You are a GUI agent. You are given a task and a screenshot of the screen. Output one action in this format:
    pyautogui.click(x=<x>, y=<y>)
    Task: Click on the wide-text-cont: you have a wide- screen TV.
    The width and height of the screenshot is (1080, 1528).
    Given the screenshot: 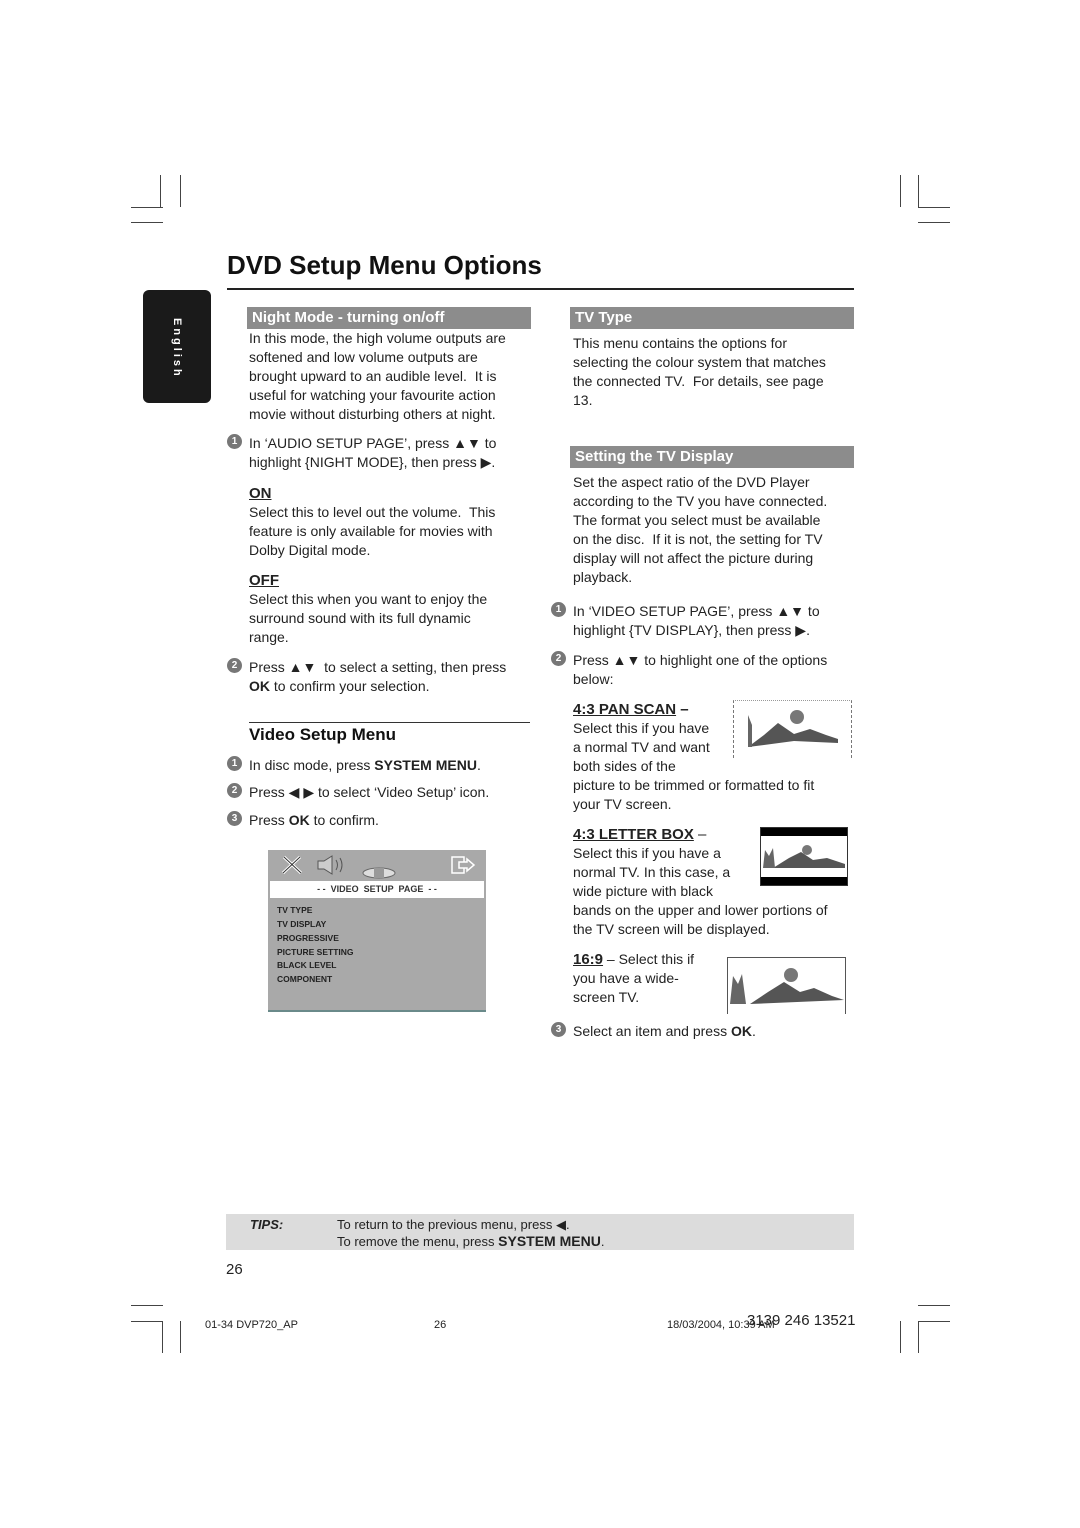 What is the action you would take?
    pyautogui.click(x=626, y=987)
    